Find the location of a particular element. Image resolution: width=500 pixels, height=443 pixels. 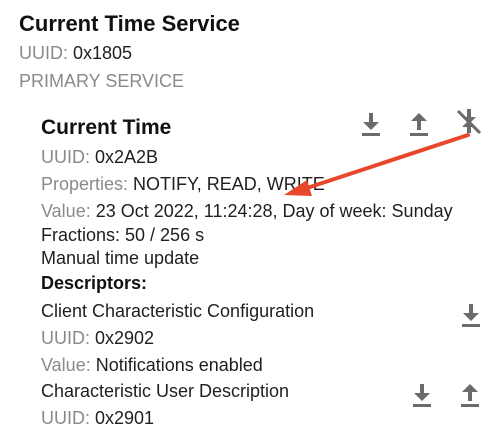

write-button is located at coordinates (419, 124).